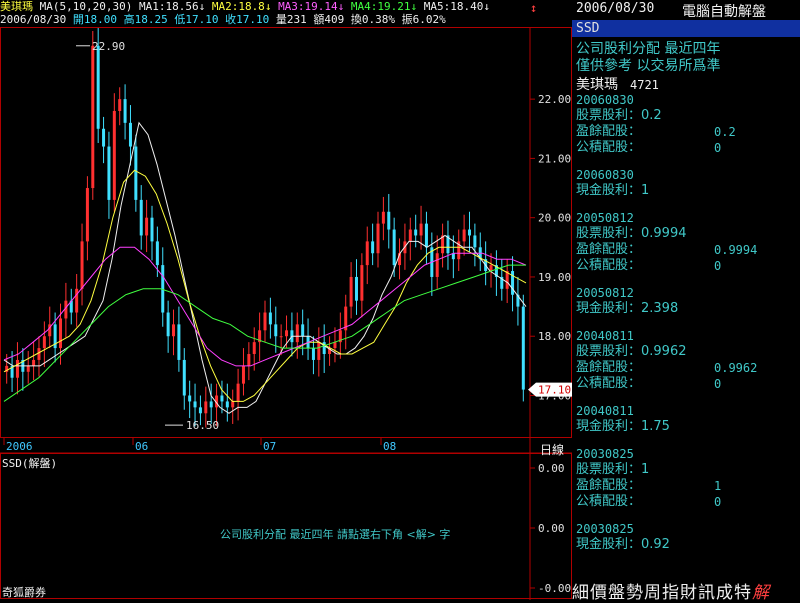 This screenshot has width=800, height=603. Describe the element at coordinates (686, 116) in the screenshot. I see `record-line: 股票股利：0.2` at that location.